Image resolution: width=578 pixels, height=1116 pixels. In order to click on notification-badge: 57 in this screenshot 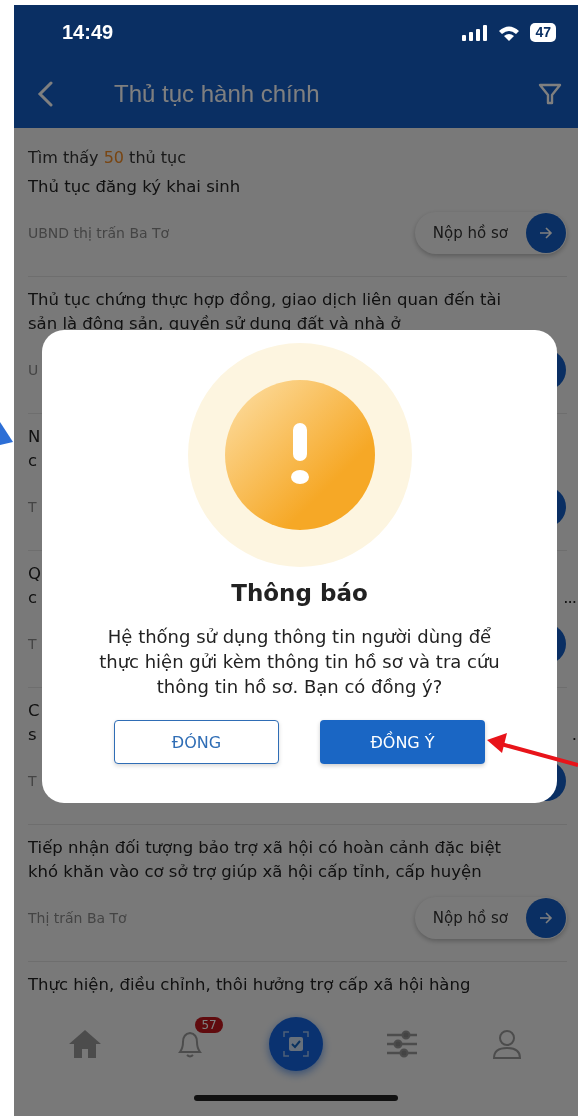, I will do `click(209, 1024)`.